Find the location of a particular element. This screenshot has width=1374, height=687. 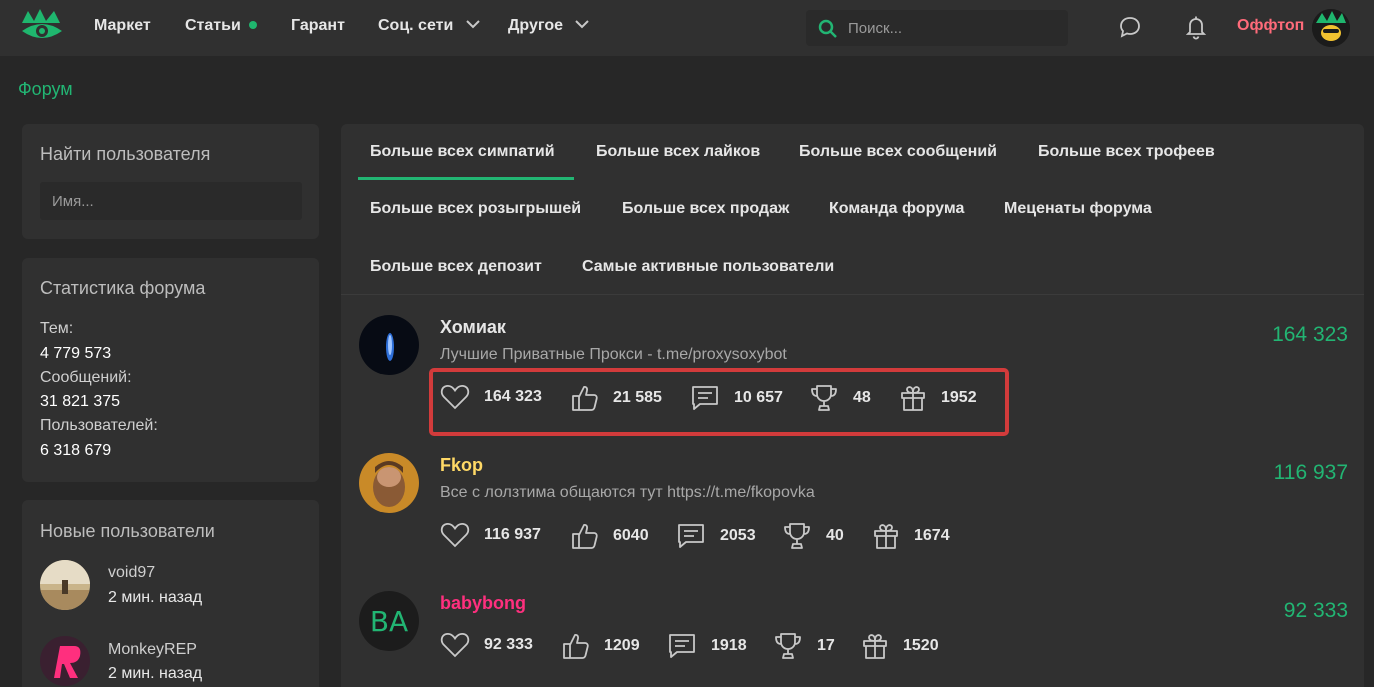

member-score: 92 333 is located at coordinates (1315, 610).